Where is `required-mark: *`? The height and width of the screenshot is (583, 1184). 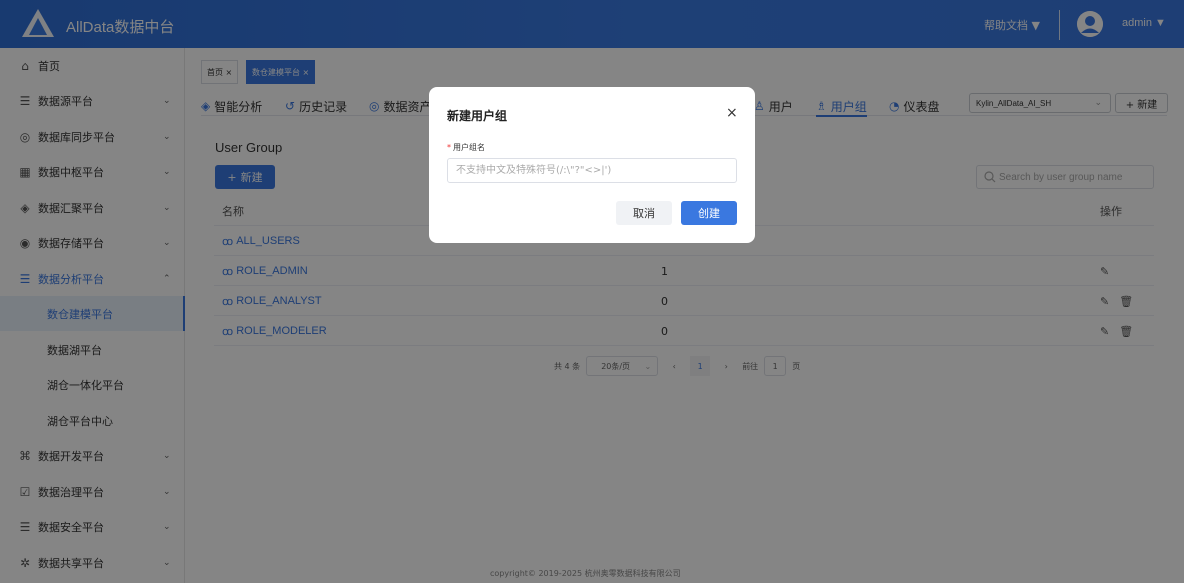 required-mark: * is located at coordinates (449, 147).